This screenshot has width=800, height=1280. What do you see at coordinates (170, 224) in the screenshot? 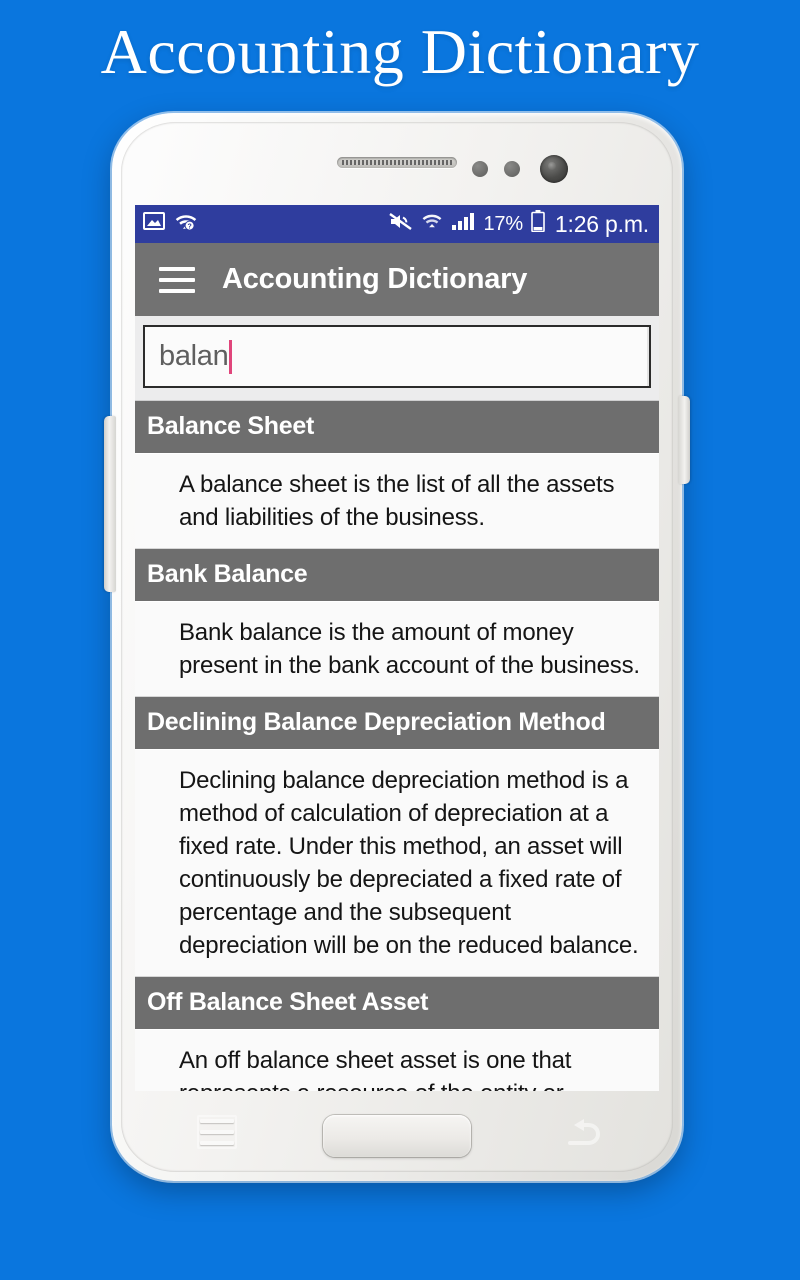
I see `status-bar-left-icons: ?` at bounding box center [170, 224].